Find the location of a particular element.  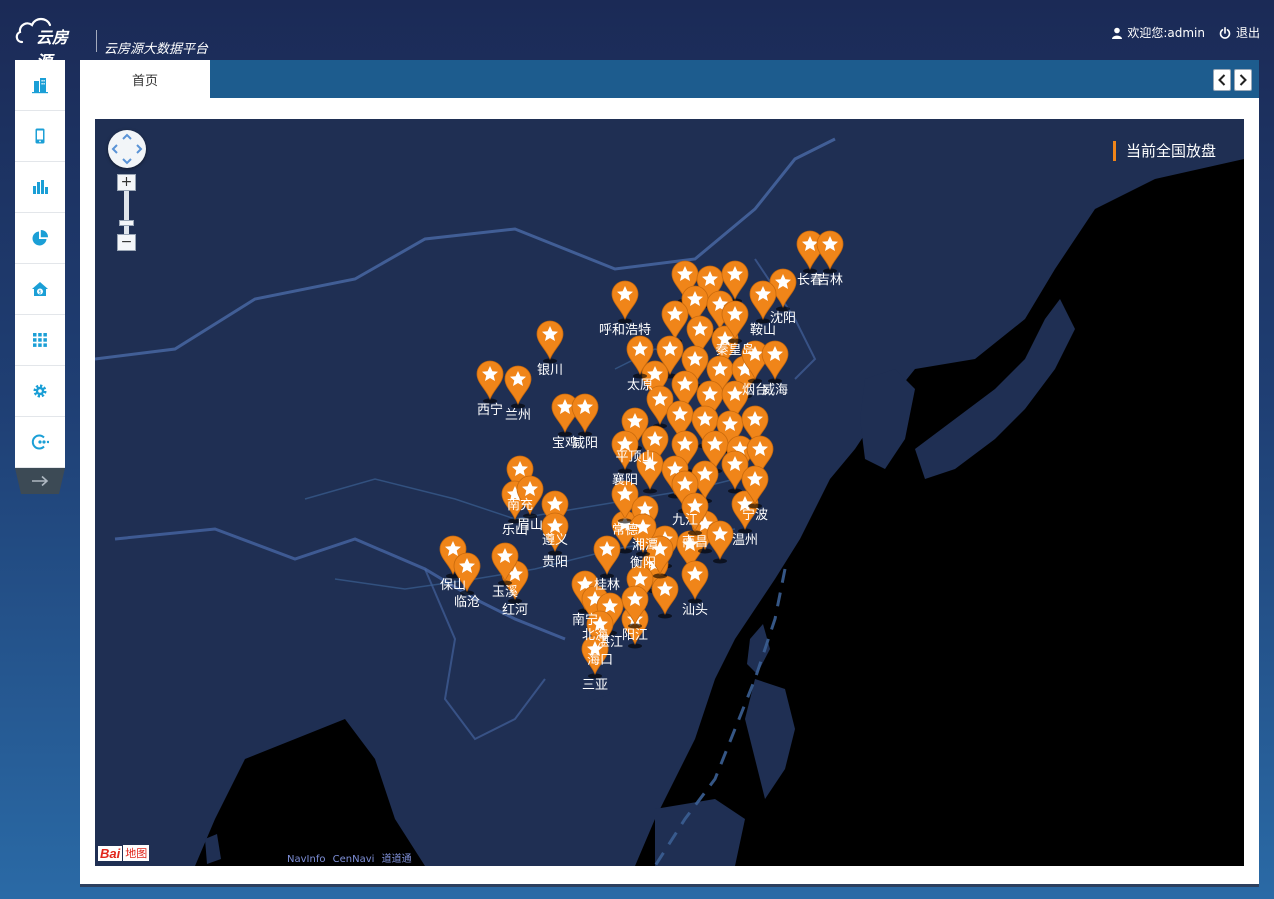

attribution-cennavi: CenNavi is located at coordinates (353, 859).